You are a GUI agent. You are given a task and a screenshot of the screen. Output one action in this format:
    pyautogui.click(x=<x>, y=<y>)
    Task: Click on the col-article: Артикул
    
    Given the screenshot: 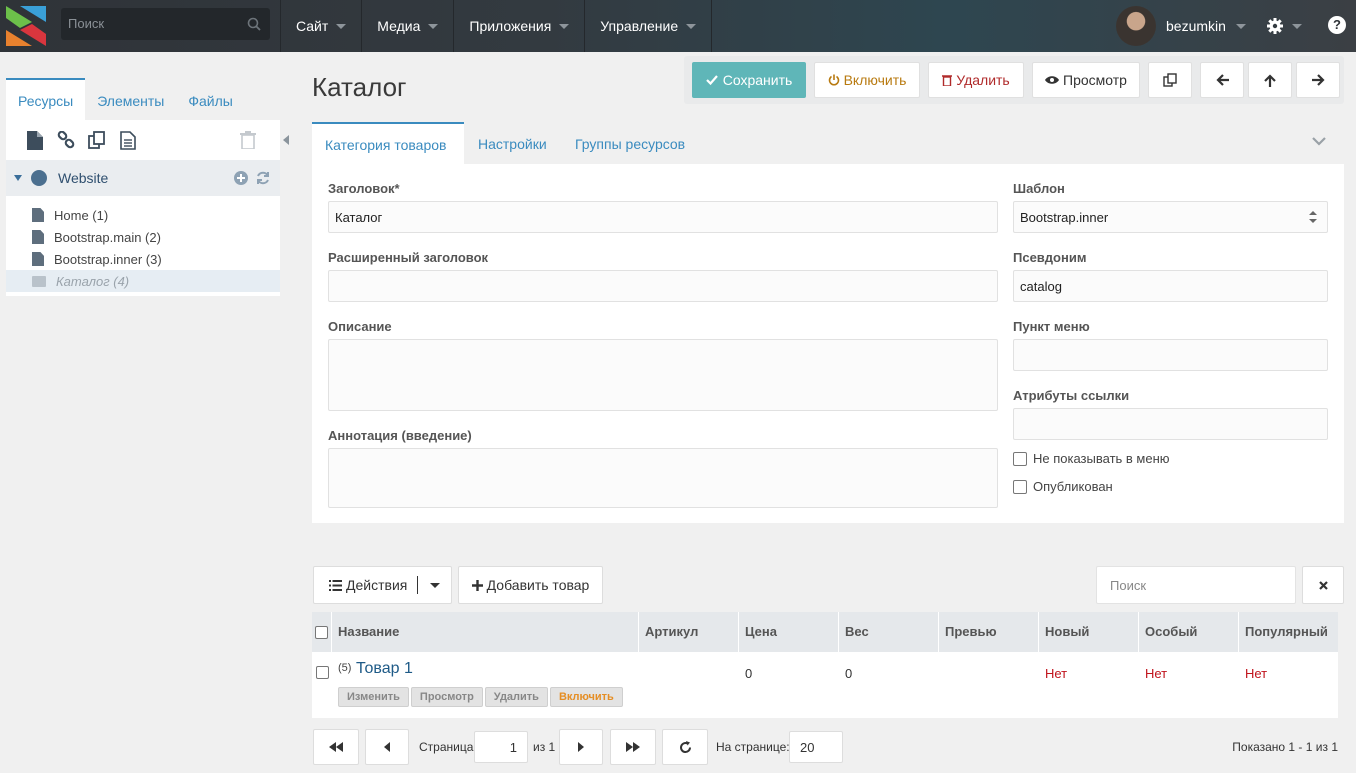 What is the action you would take?
    pyautogui.click(x=689, y=632)
    